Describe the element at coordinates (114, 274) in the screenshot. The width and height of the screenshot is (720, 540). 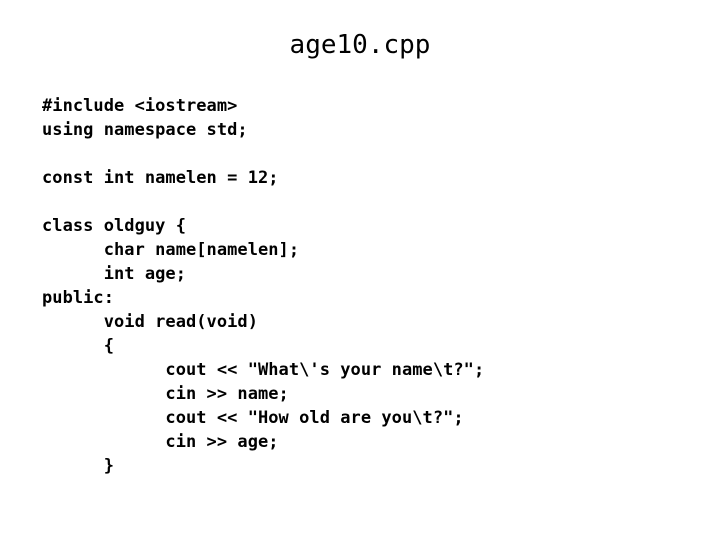
I see `code-line: int age;` at that location.